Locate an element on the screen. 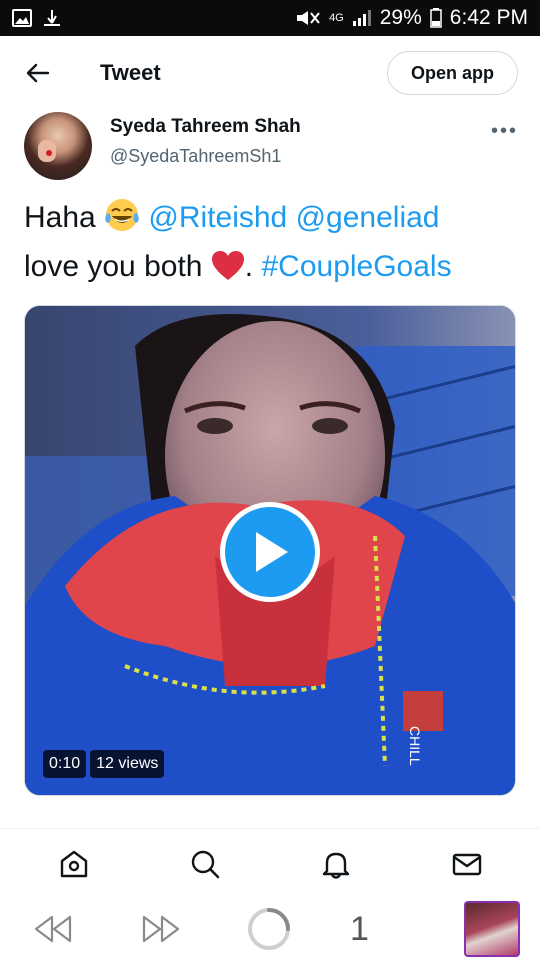 Image resolution: width=540 pixels, height=960 pixels. tweet-author: Syeda Tahreem Shah @SyedaTahreemSh1 ••• is located at coordinates (271, 148).